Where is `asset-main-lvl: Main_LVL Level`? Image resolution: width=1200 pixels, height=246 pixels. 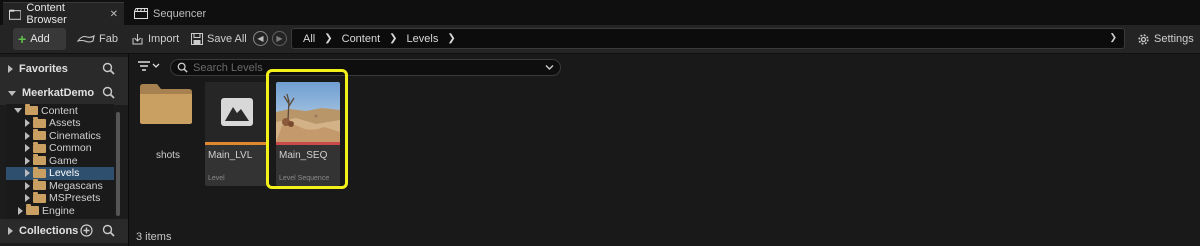
asset-main-lvl: Main_LVL Level is located at coordinates (237, 134).